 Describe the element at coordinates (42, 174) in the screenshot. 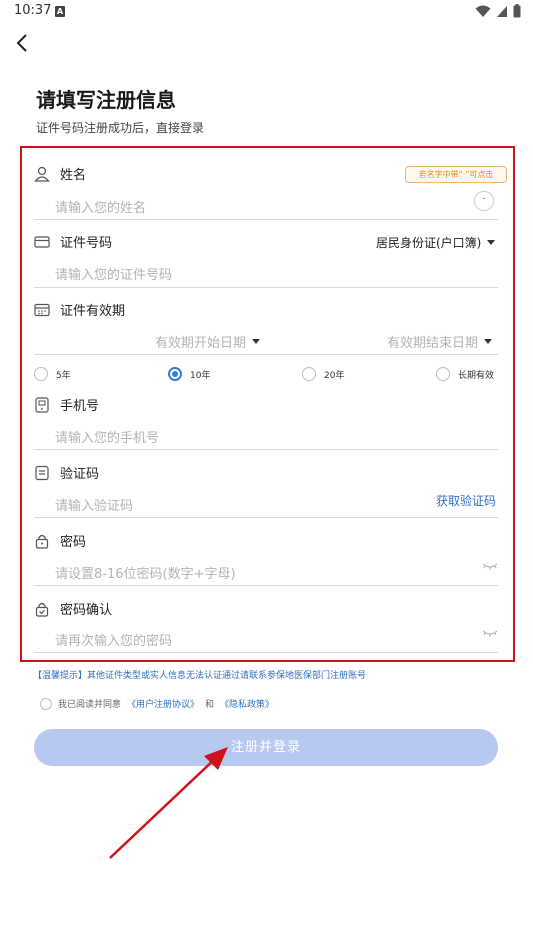

I see `user-icon` at that location.